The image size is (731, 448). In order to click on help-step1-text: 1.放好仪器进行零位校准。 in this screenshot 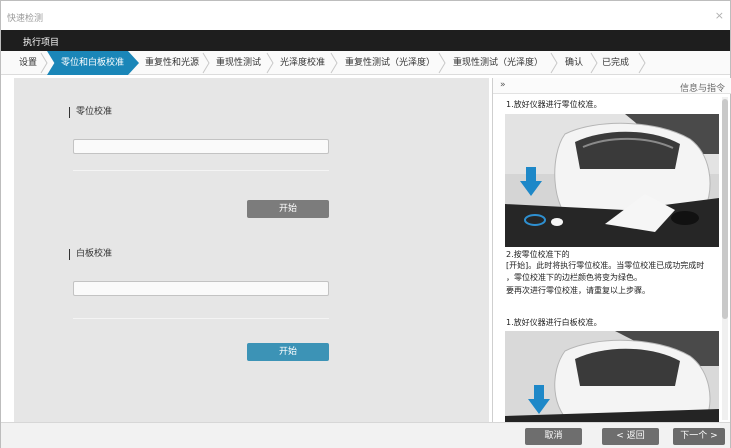, I will do `click(554, 104)`.